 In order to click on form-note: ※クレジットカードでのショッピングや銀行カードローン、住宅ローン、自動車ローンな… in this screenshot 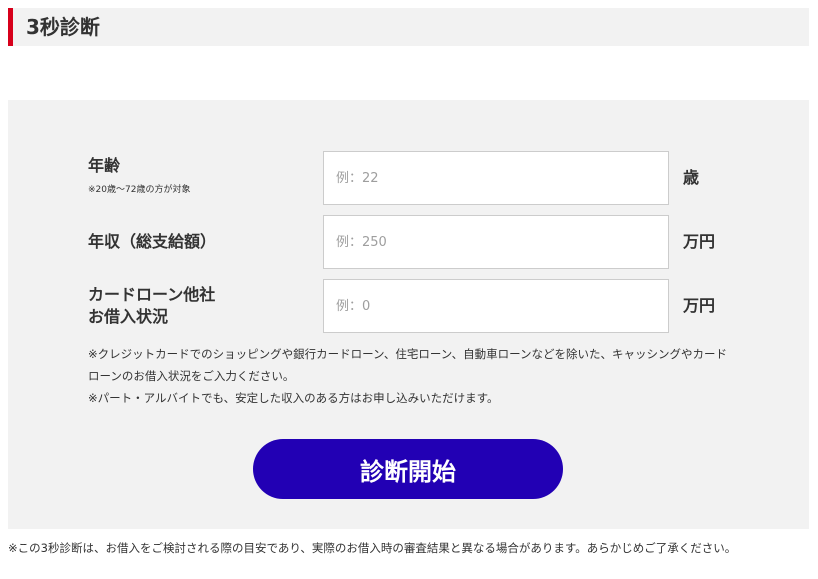, I will do `click(408, 365)`.